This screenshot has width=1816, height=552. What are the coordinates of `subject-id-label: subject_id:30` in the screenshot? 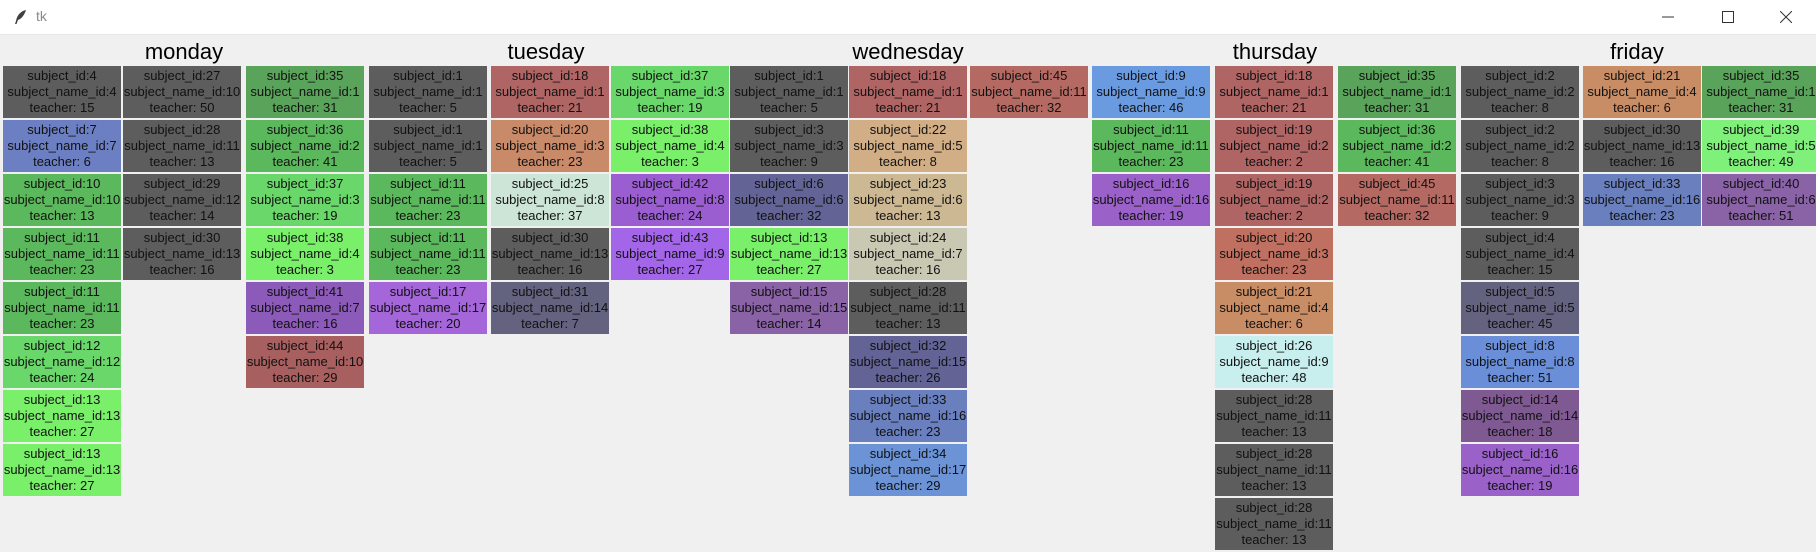 It's located at (1642, 129).